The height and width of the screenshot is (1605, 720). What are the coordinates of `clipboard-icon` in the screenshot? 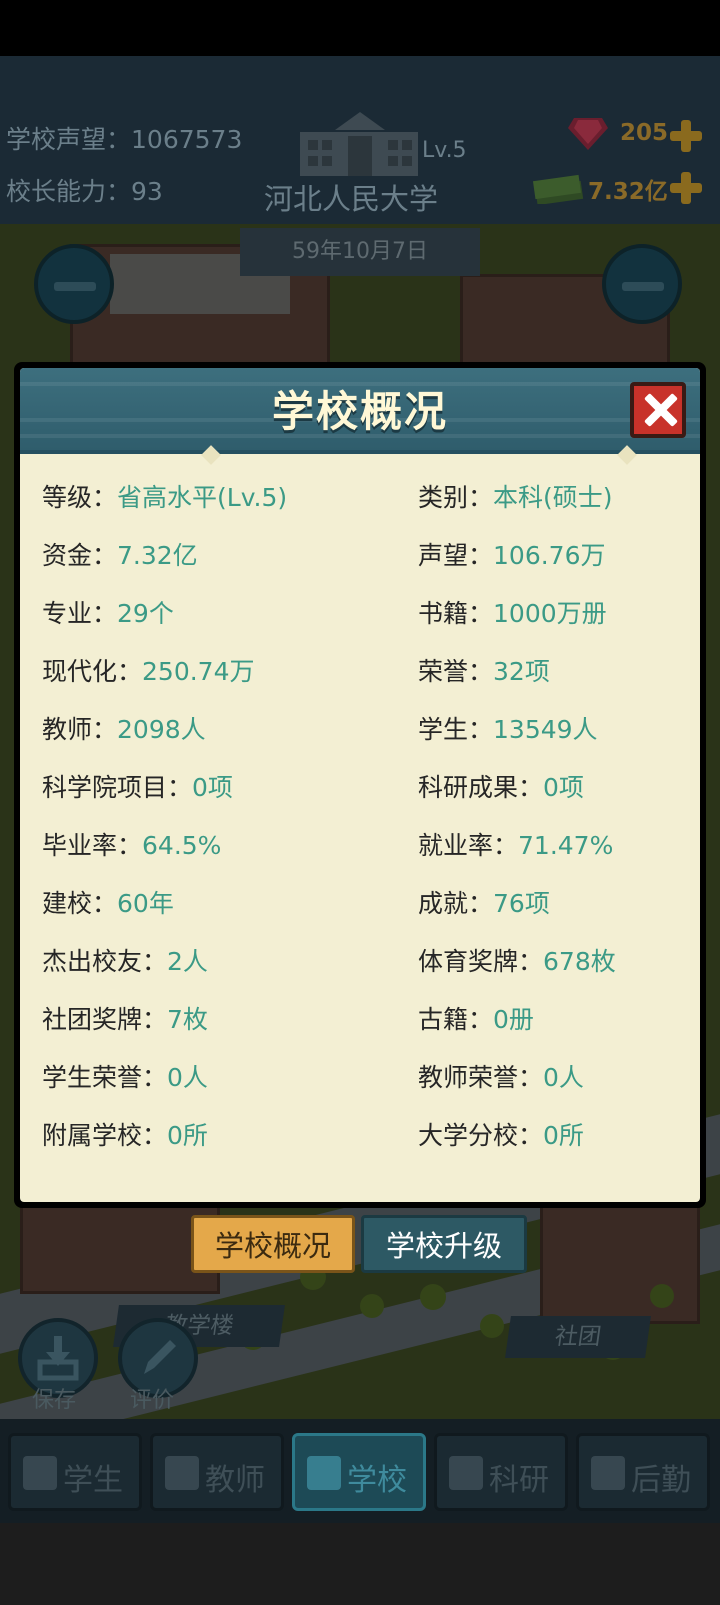 It's located at (608, 1473).